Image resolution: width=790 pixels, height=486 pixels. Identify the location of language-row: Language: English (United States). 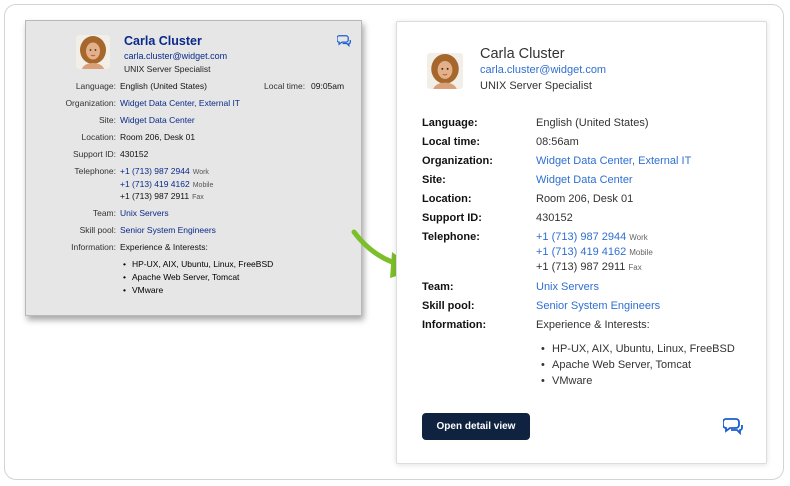
(582, 123).